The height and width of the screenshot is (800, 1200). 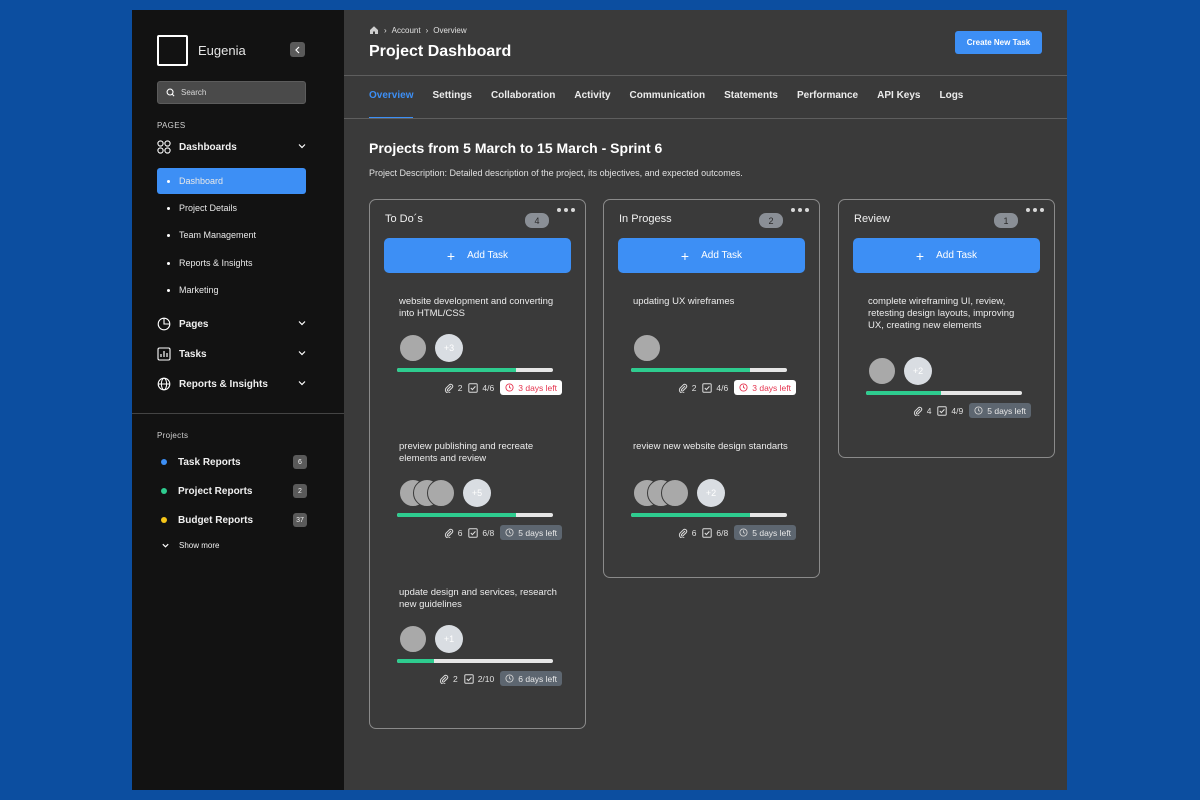 I want to click on tab-statements: Statements, so click(x=751, y=104).